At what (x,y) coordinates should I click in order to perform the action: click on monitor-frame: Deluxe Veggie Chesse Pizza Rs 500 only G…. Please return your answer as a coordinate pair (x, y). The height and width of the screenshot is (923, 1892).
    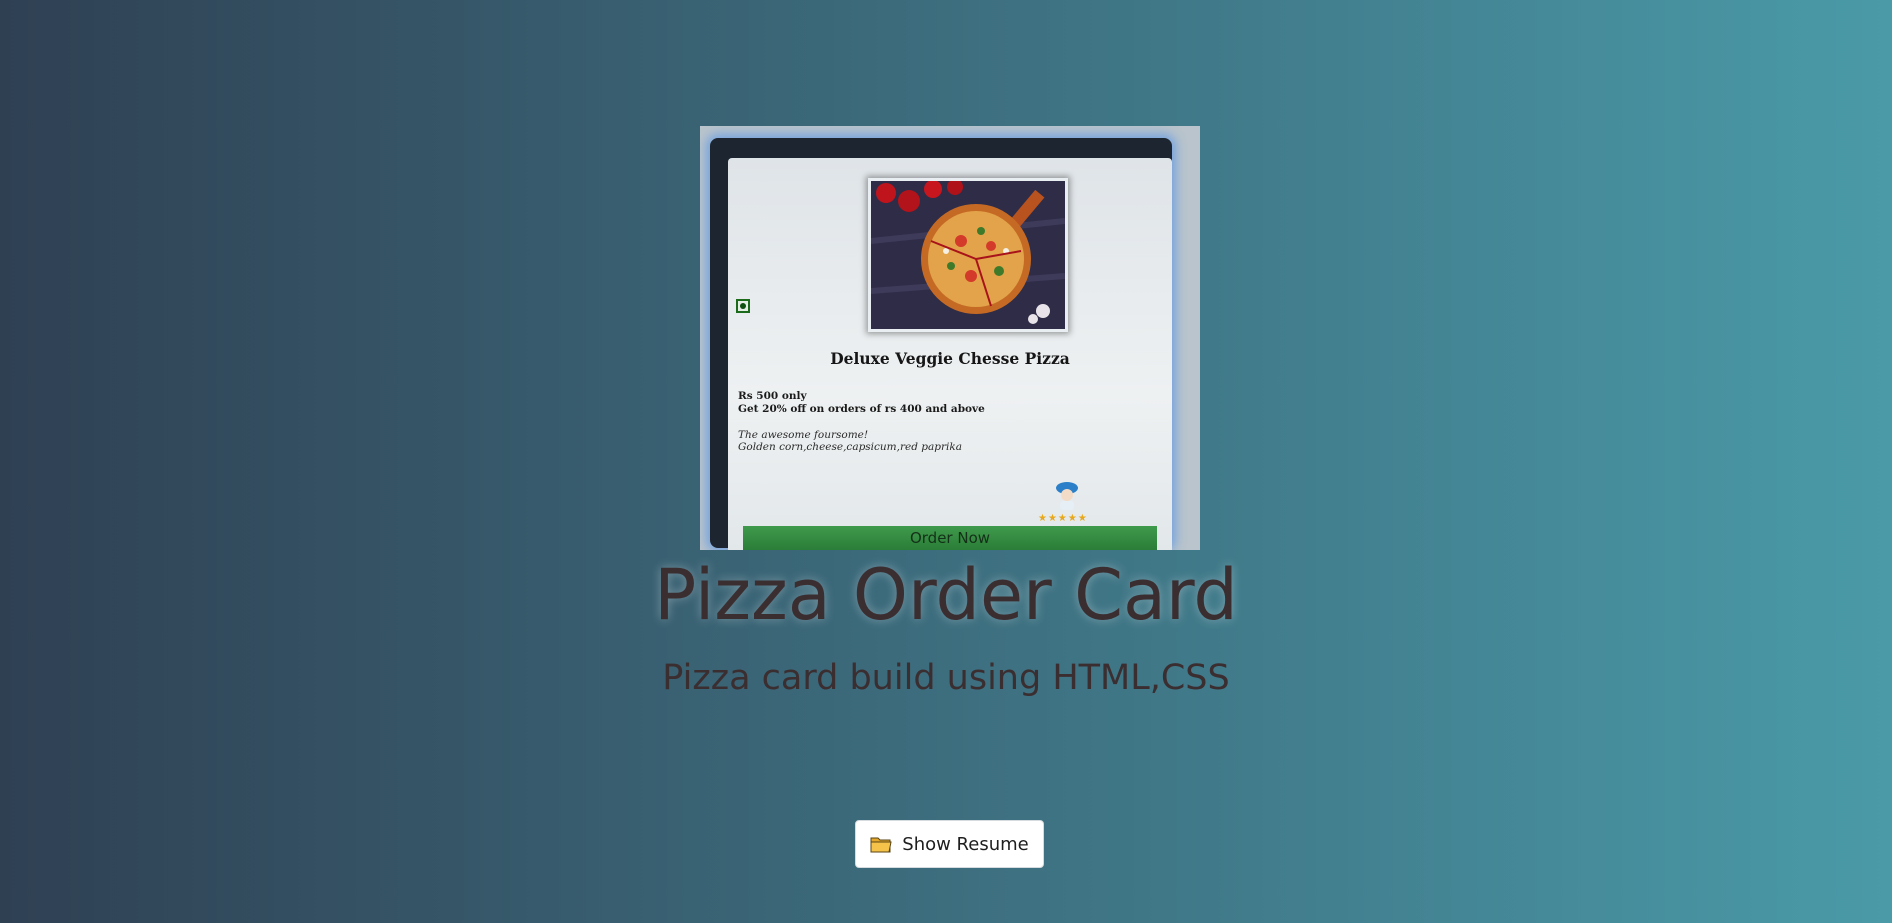
    Looking at the image, I should click on (941, 344).